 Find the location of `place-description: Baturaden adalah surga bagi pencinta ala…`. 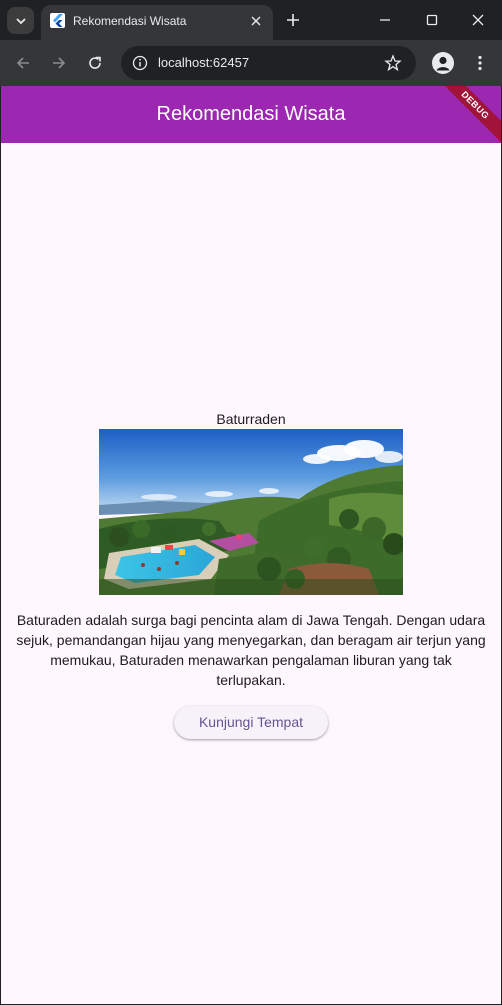

place-description: Baturaden adalah surga bagi pencinta ala… is located at coordinates (251, 650).